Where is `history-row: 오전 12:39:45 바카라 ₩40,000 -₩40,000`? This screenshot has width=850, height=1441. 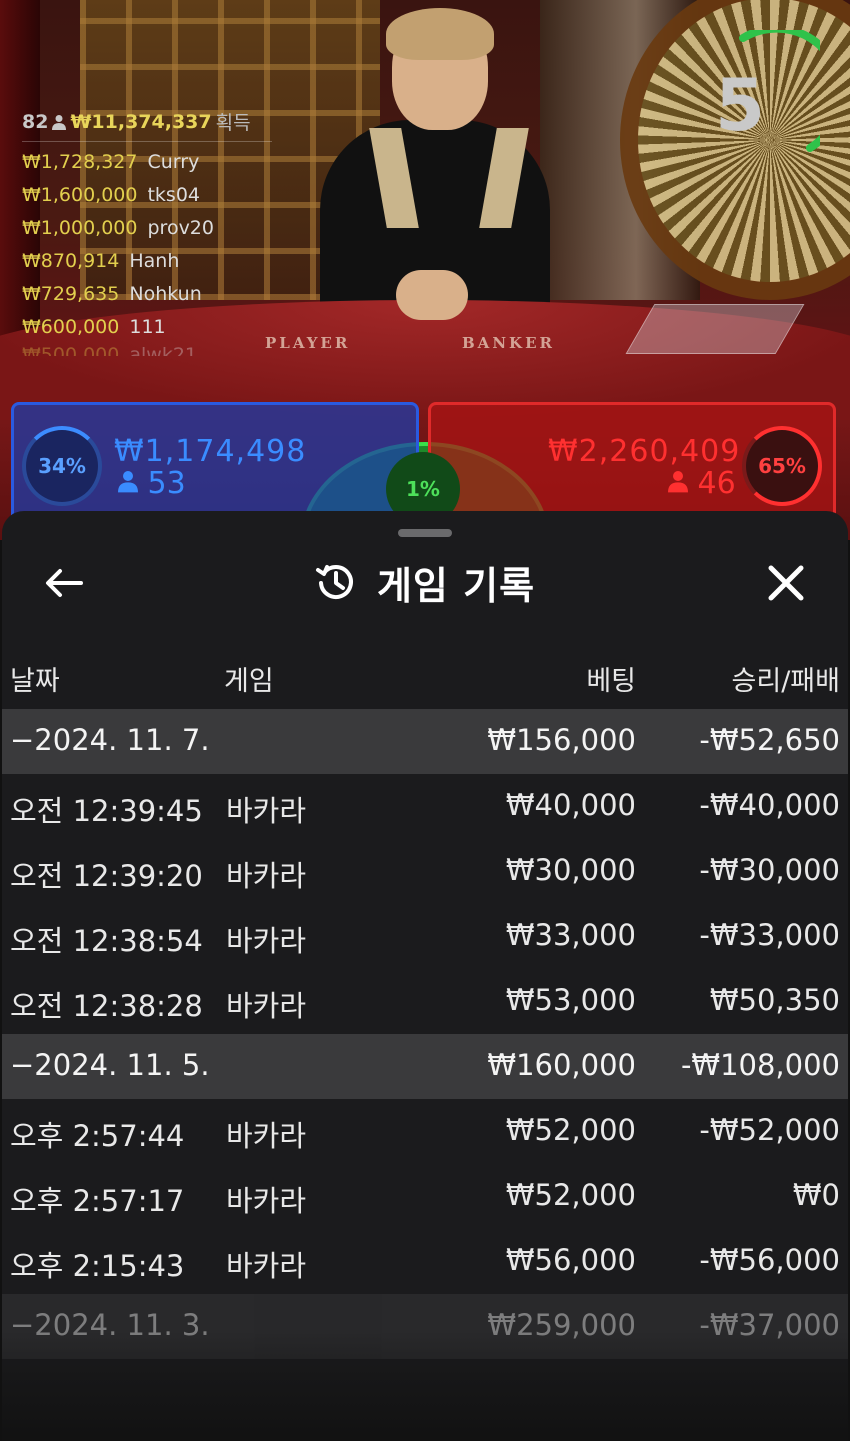
history-row: 오전 12:39:45 바카라 ₩40,000 -₩40,000 is located at coordinates (425, 806).